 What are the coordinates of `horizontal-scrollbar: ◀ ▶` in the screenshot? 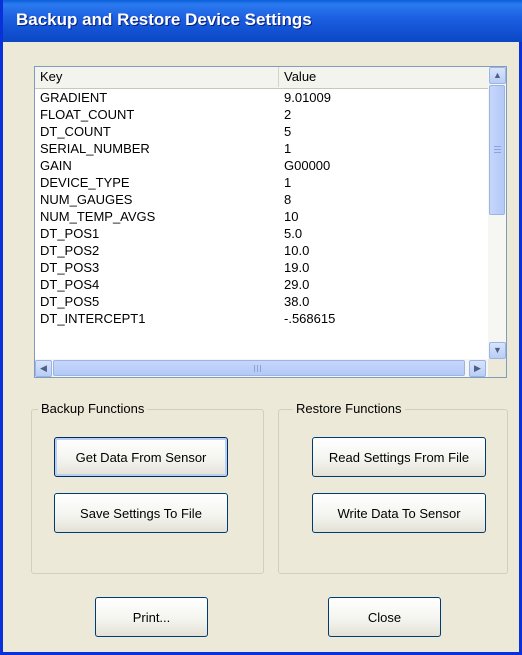 It's located at (261, 368).